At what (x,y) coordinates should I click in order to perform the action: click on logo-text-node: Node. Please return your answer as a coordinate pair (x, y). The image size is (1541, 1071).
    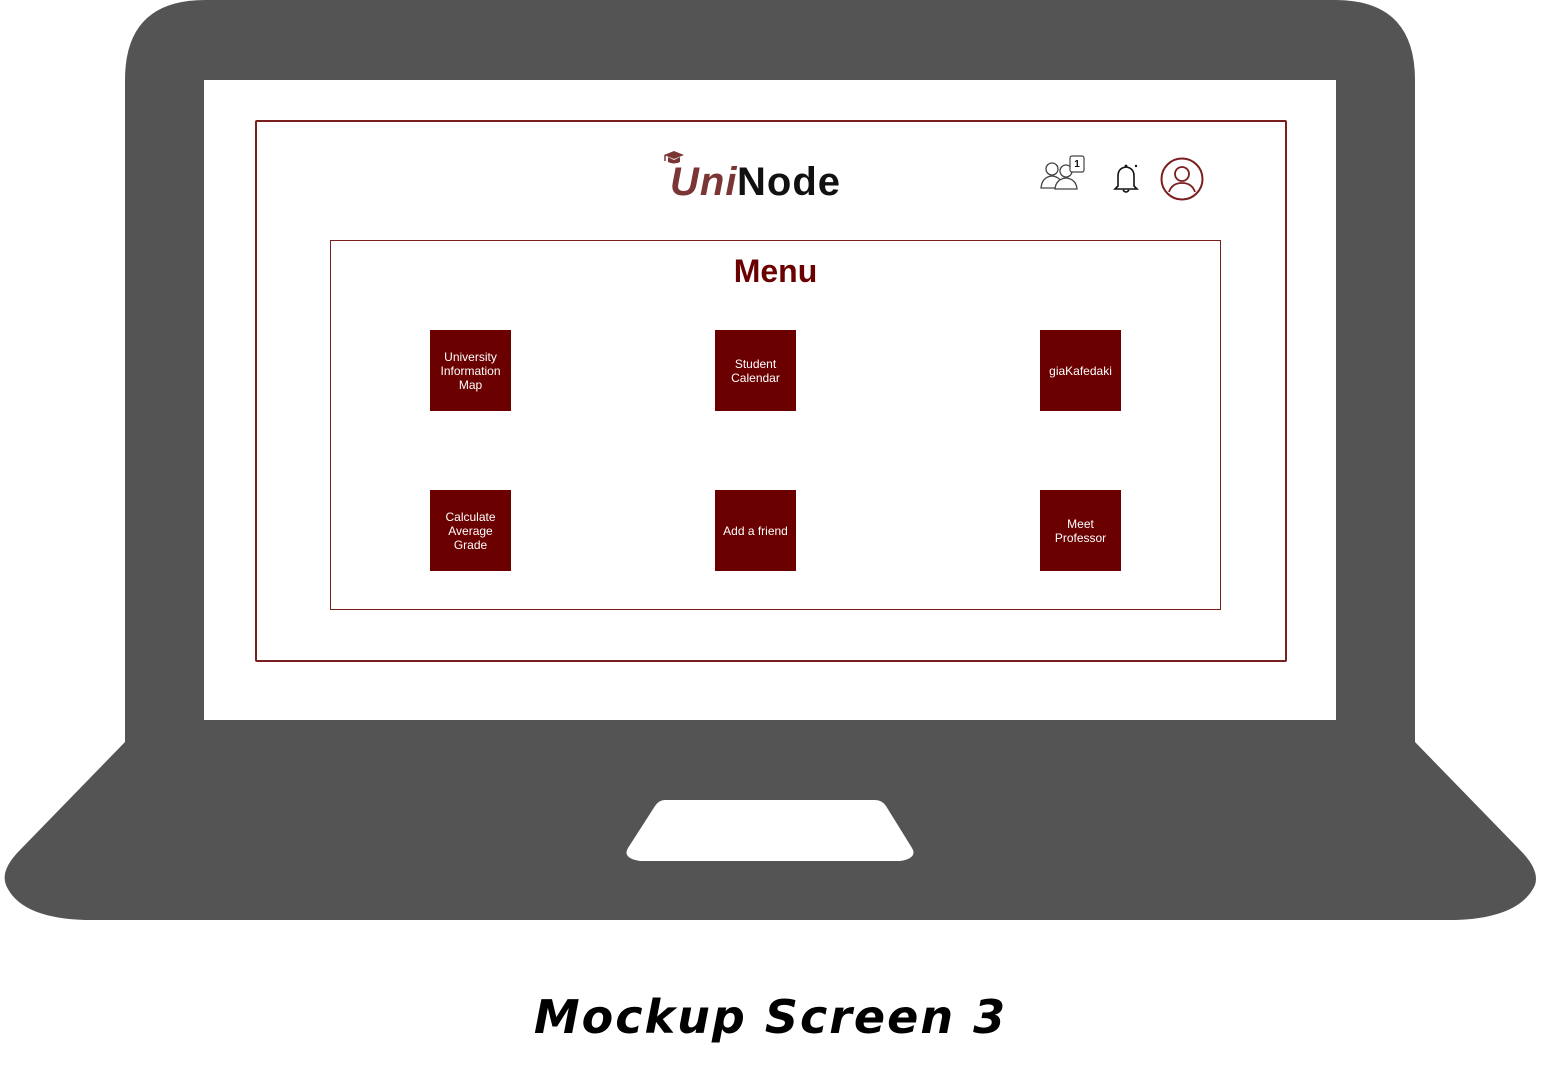
    Looking at the image, I should click on (789, 182).